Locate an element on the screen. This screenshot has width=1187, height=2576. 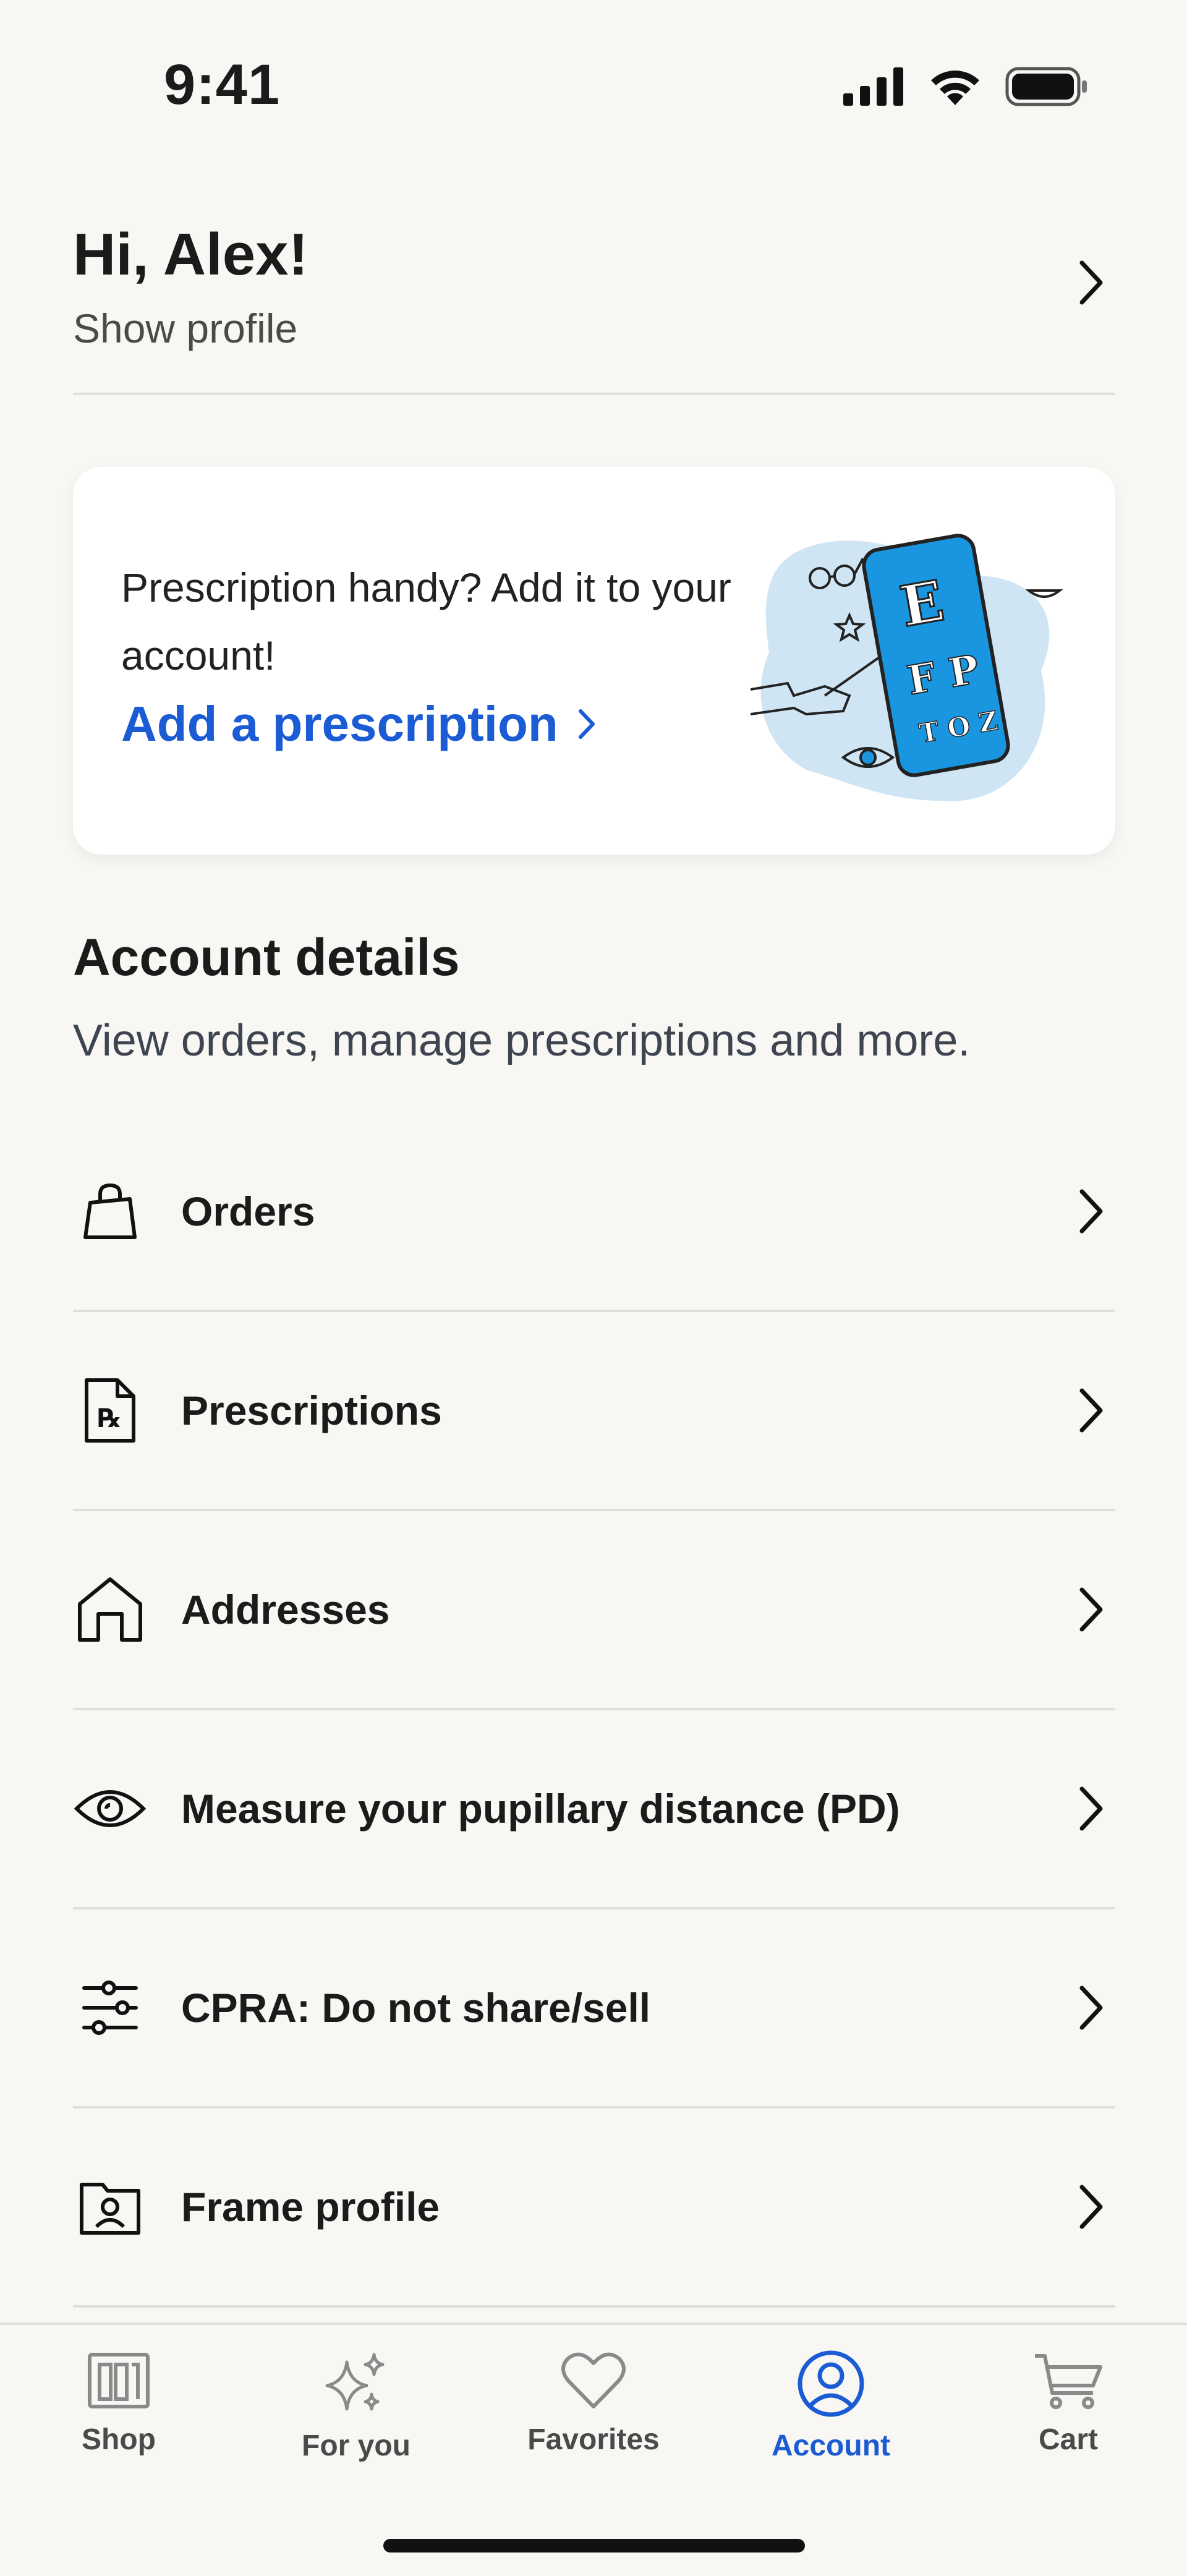
tab-cart: Cart is located at coordinates (1069, 2405).